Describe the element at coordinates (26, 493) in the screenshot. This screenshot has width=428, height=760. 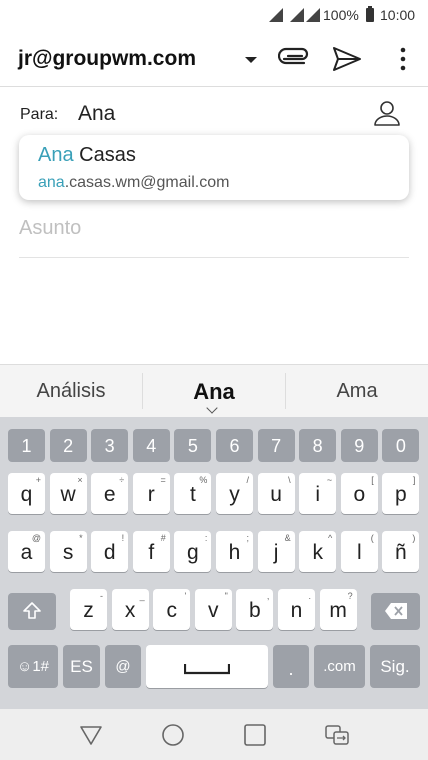
I see `letter-key: q +` at that location.